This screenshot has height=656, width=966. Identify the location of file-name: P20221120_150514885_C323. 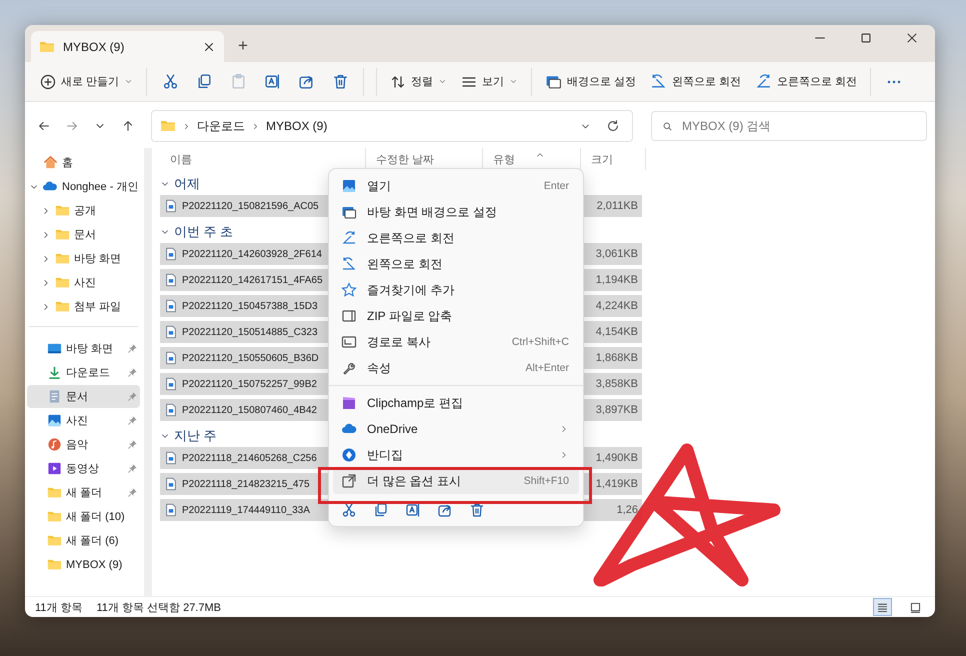
(250, 332).